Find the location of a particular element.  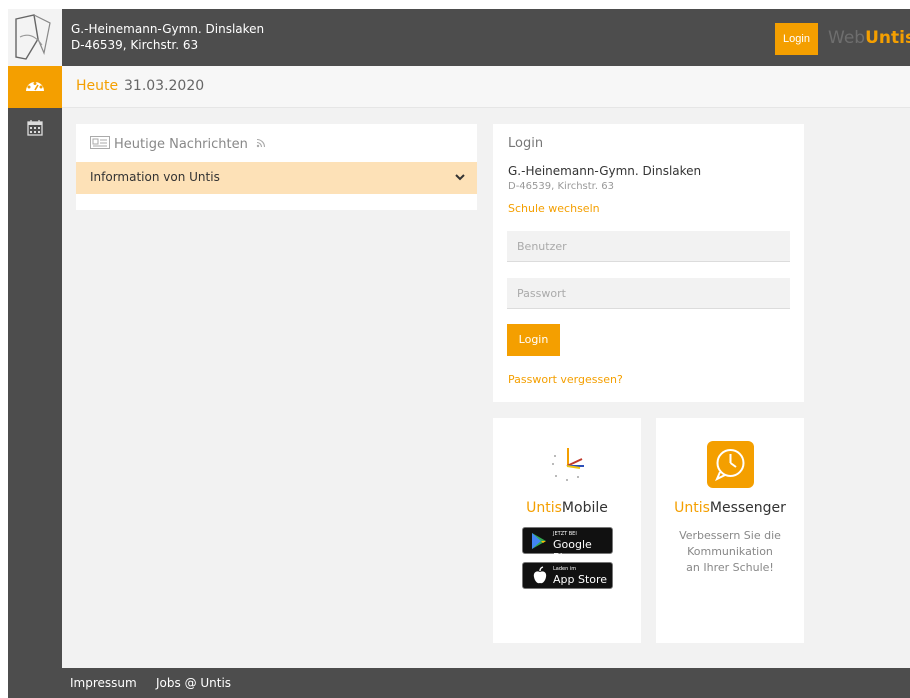

messenger-line2: Kommunikation is located at coordinates (730, 551).